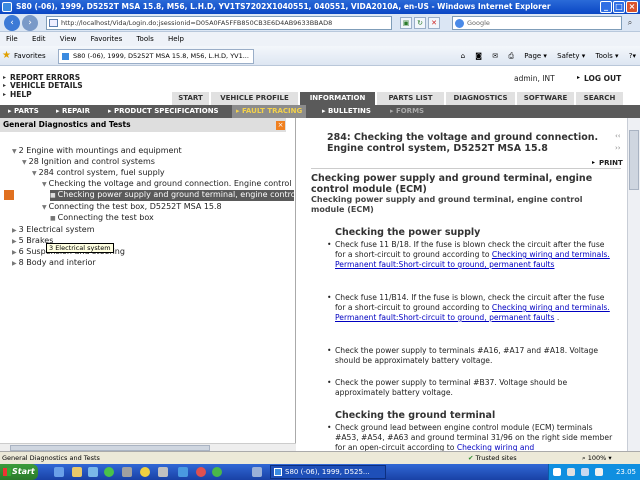  Describe the element at coordinates (459, 23) in the screenshot. I see `google-icon` at that location.